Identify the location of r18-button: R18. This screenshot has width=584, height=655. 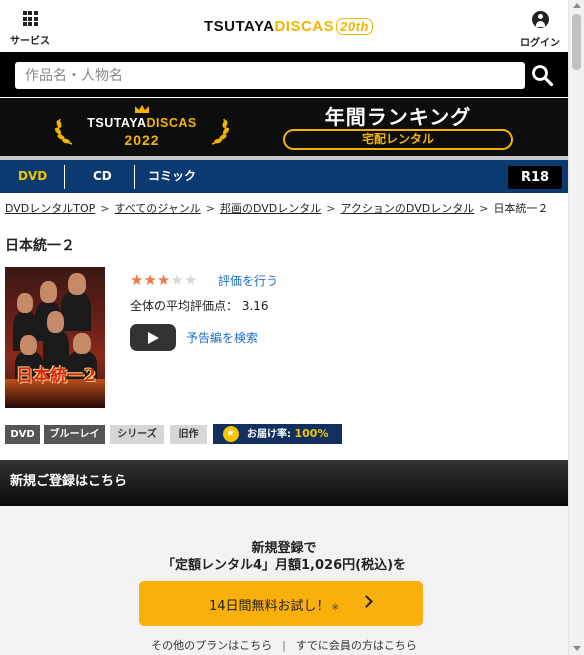
(535, 177).